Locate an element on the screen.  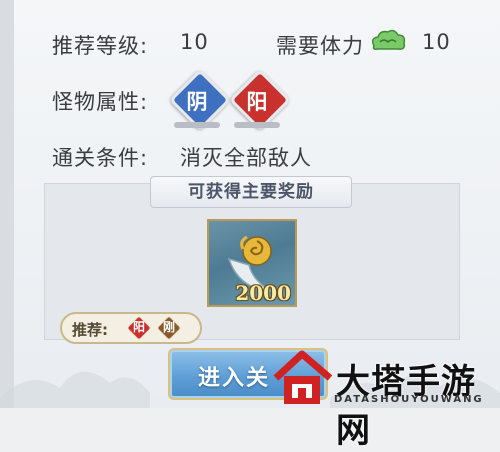
recommend-attr-yang-text: 阳 is located at coordinates (138, 327).